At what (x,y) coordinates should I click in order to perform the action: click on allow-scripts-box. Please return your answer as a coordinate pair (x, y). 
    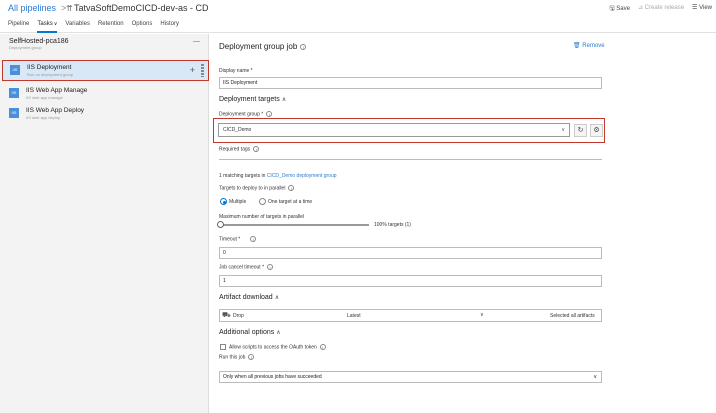
    Looking at the image, I should click on (223, 347).